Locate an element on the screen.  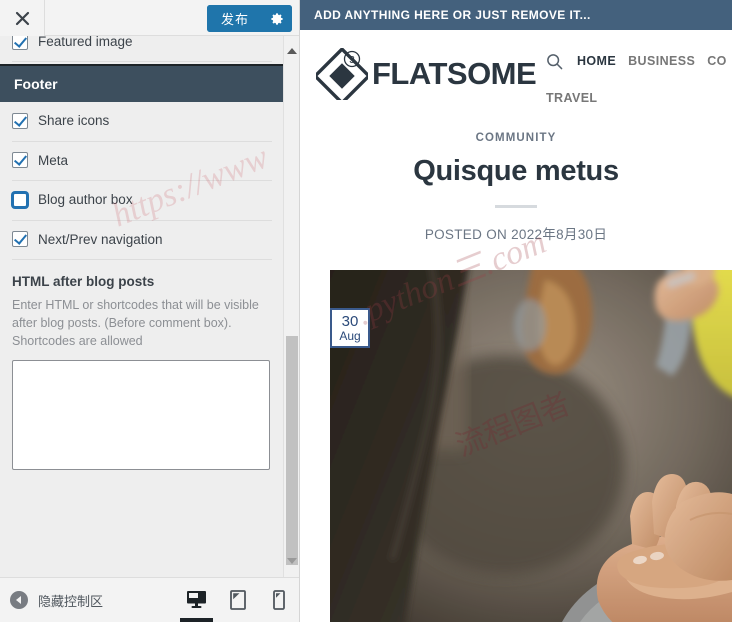
meta-checkbox is located at coordinates (20, 160).